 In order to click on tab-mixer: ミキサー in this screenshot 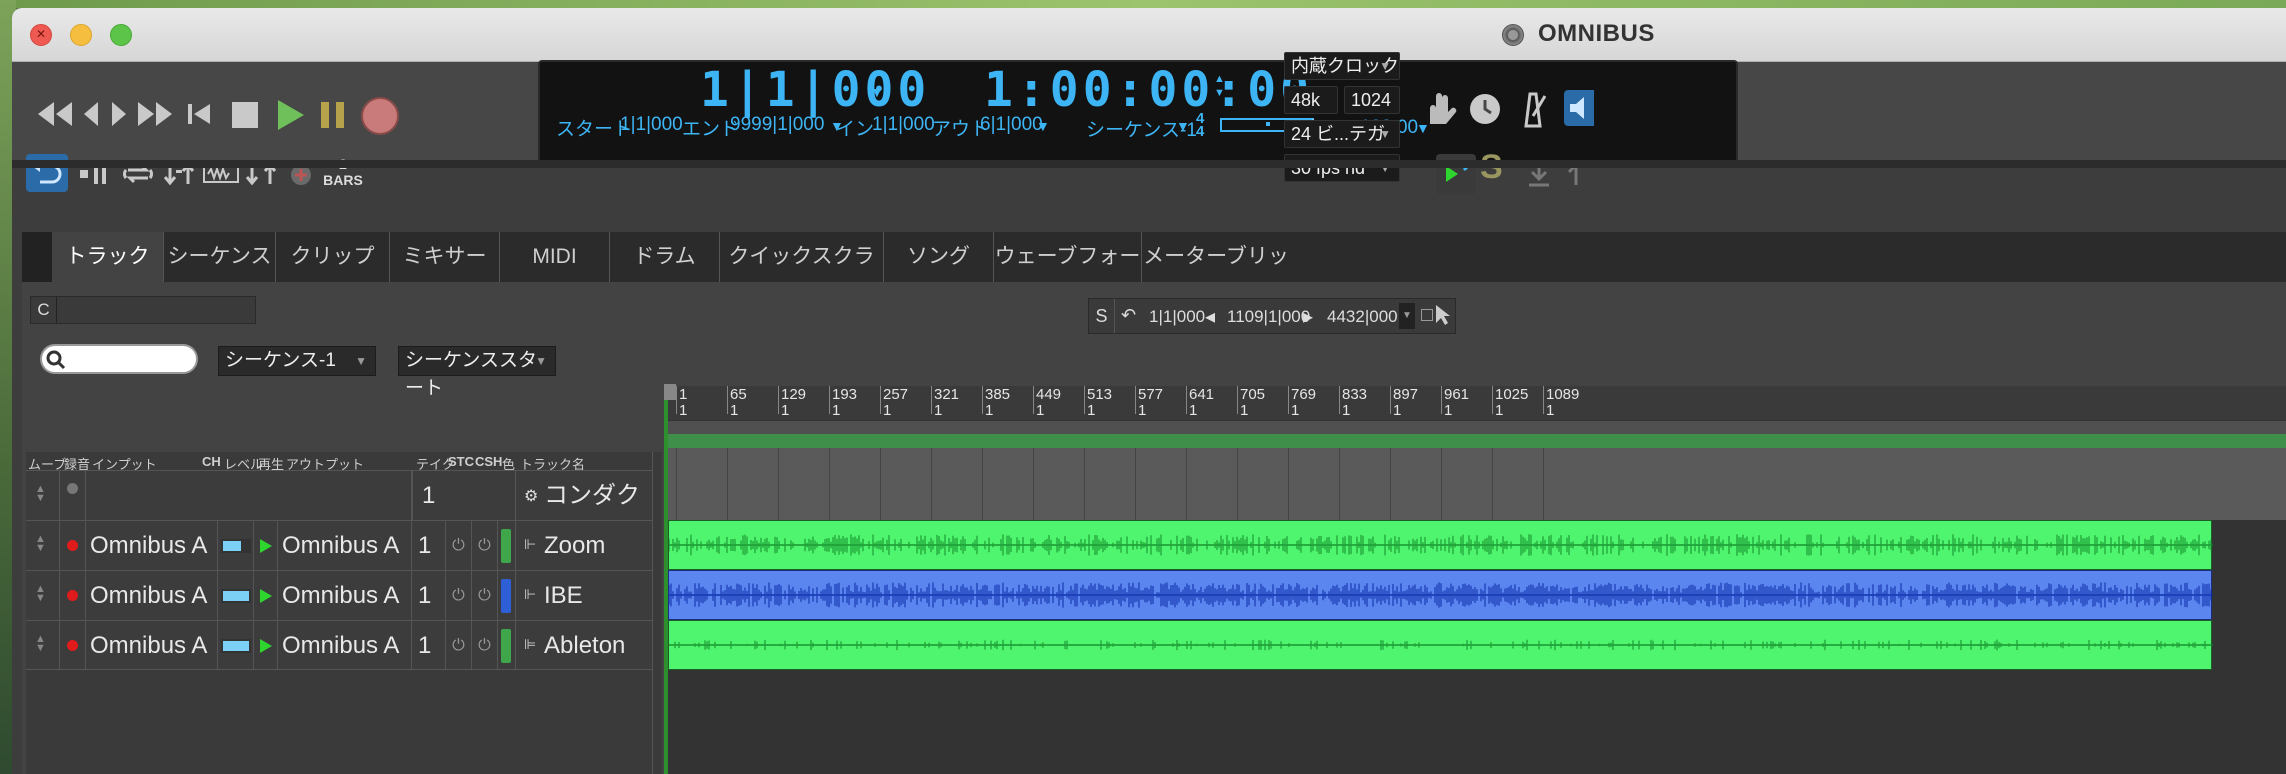, I will do `click(445, 257)`.